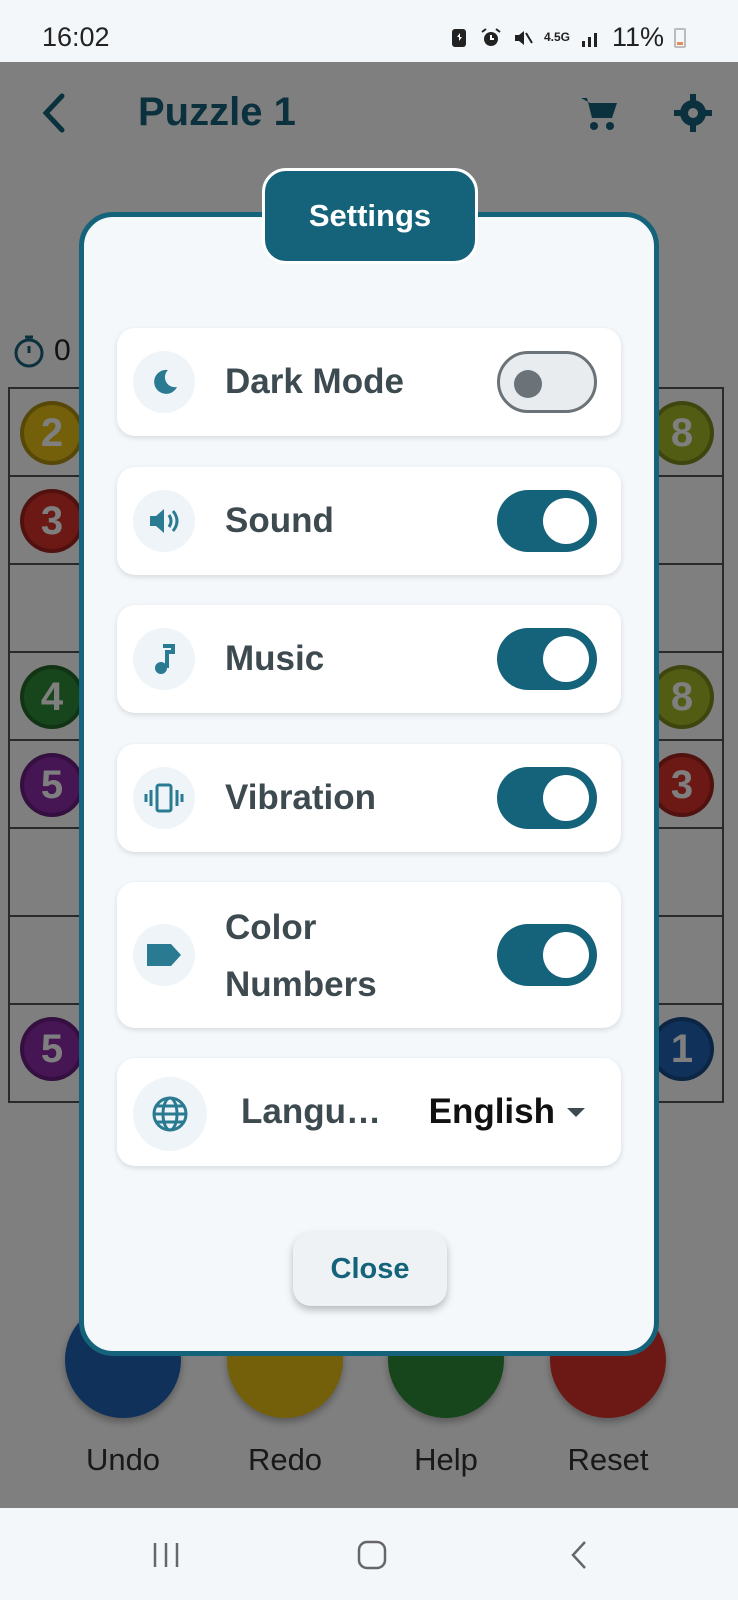 The height and width of the screenshot is (1600, 738). I want to click on home-icon, so click(372, 1555).